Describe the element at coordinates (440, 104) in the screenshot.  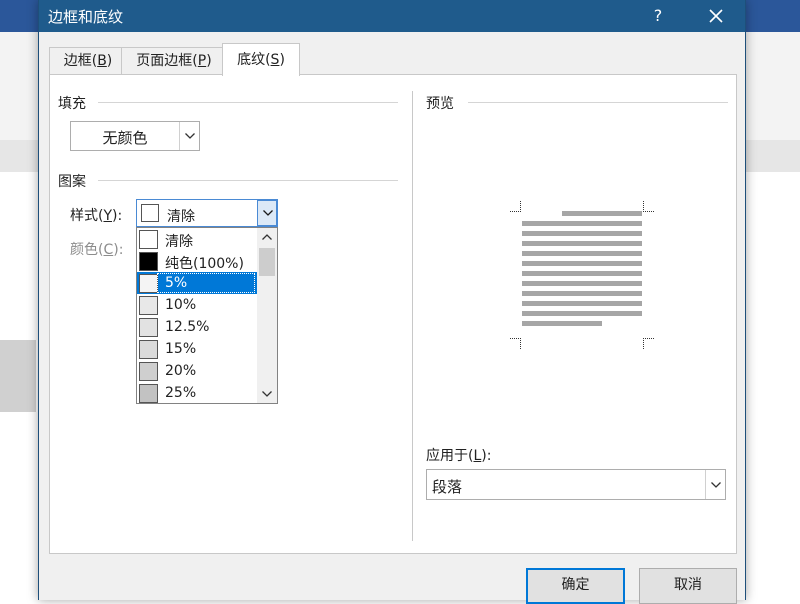
I see `preview-section-label: 预览` at that location.